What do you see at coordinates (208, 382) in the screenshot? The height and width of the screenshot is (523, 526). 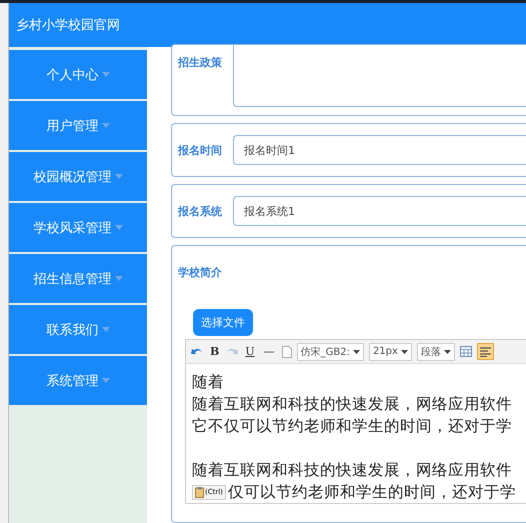 I see `editor-text-line: 随着` at bounding box center [208, 382].